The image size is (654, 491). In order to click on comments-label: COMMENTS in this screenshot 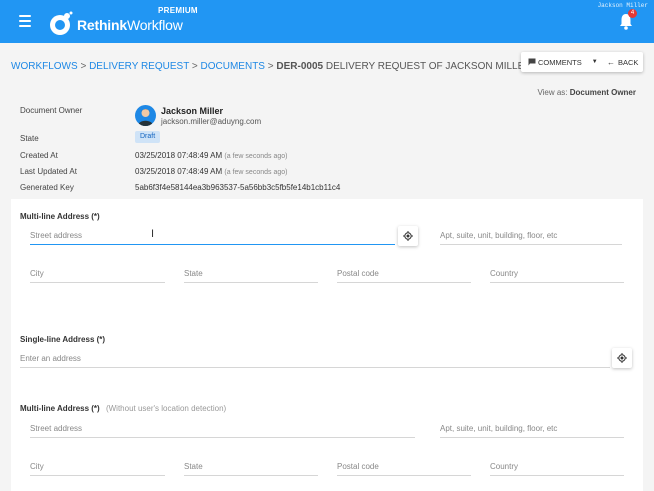, I will do `click(560, 62)`.